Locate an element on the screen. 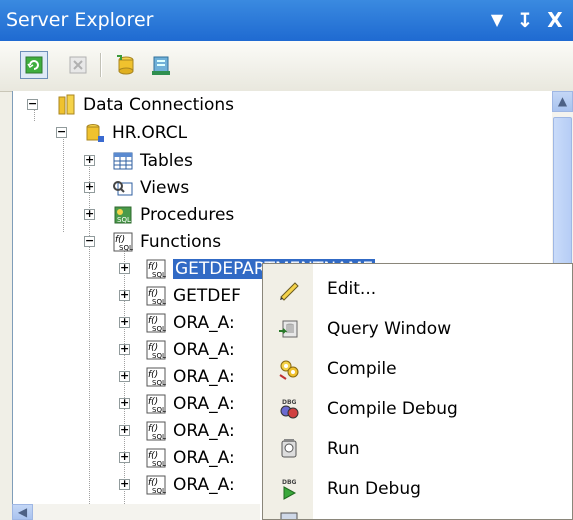  refresh-button is located at coordinates (34, 65).